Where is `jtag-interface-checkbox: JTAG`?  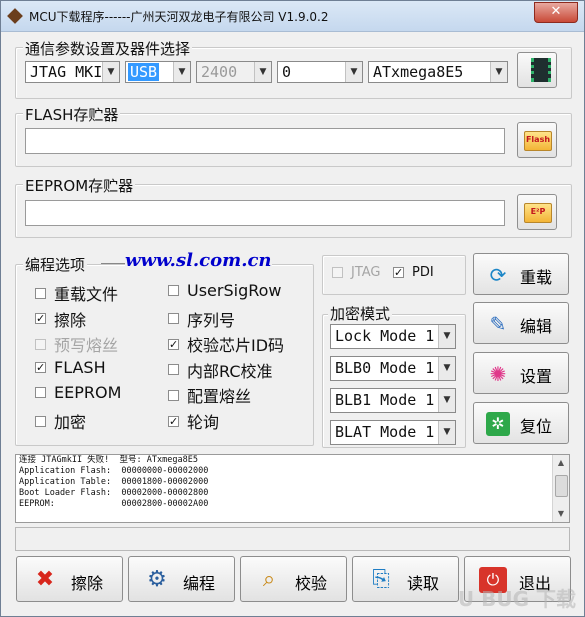
jtag-interface-checkbox: JTAG is located at coordinates (356, 272).